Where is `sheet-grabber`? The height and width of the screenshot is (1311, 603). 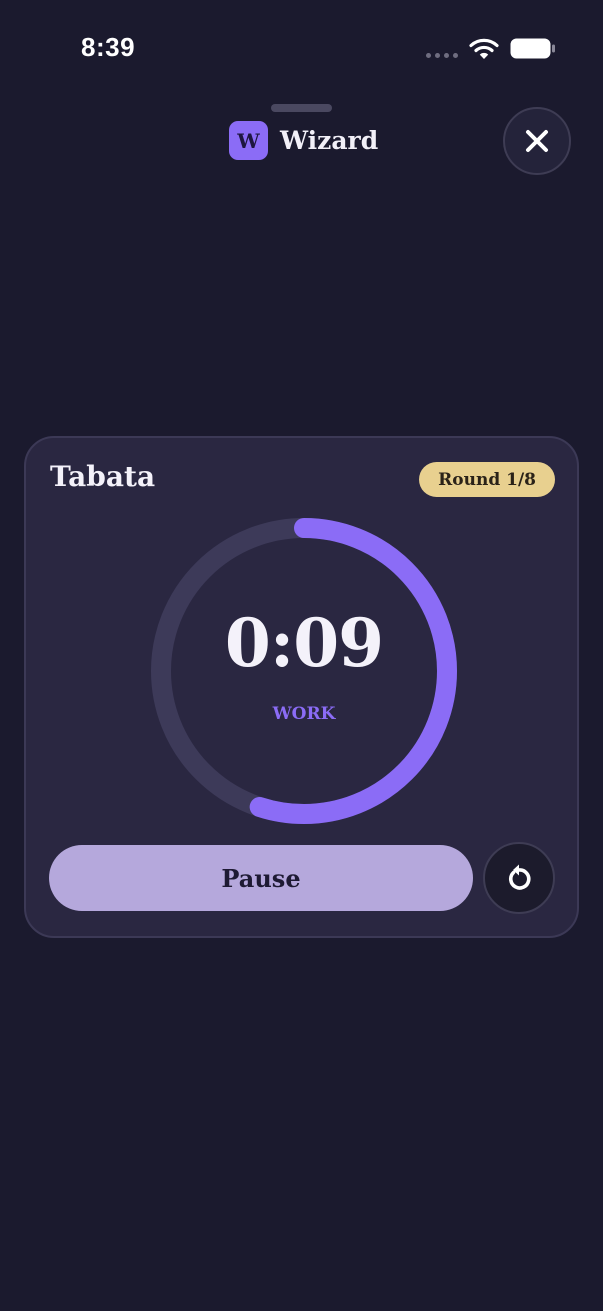
sheet-grabber is located at coordinates (301, 108).